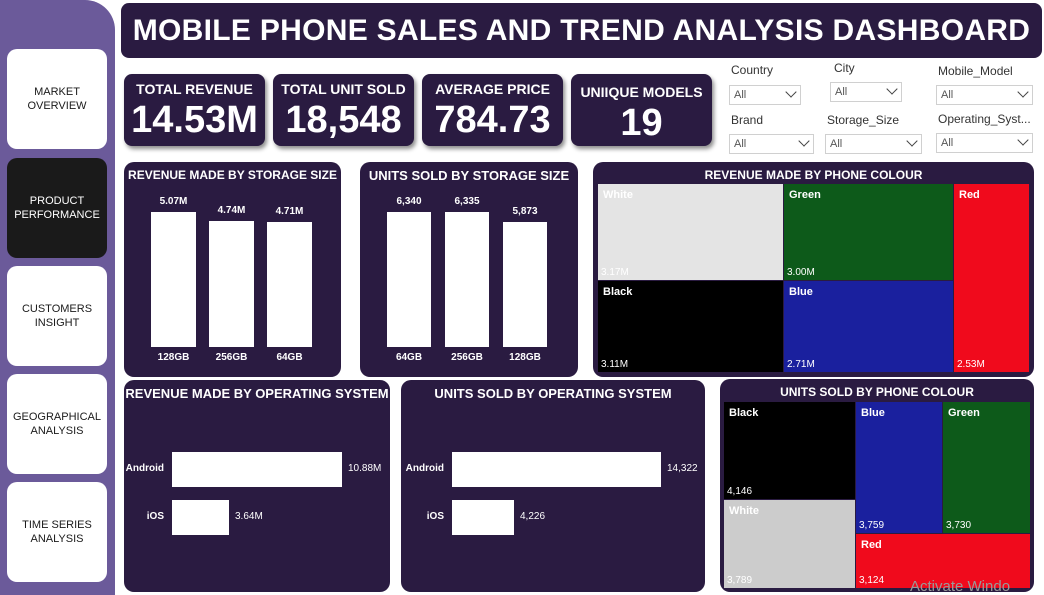 The width and height of the screenshot is (1044, 595). I want to click on nav-product-performance-button: PRODUCT PERFORMANCE, so click(57, 208).